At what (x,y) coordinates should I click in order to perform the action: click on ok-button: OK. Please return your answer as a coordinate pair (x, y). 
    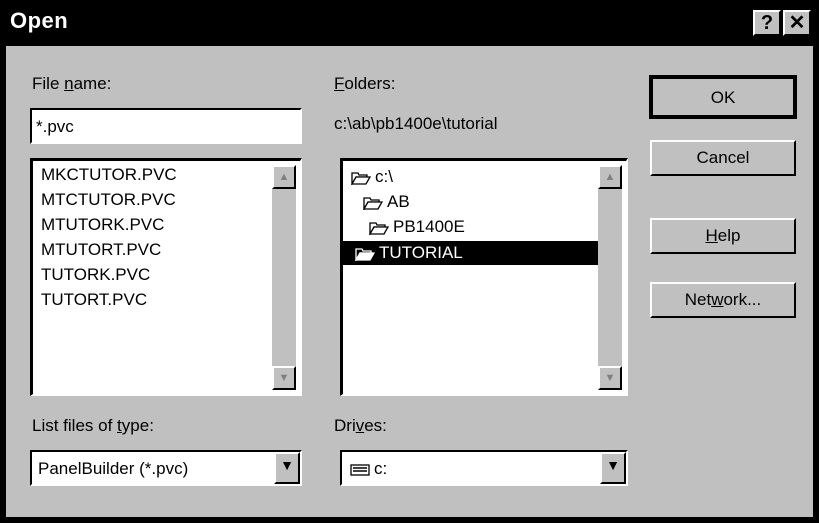
    Looking at the image, I should click on (723, 97).